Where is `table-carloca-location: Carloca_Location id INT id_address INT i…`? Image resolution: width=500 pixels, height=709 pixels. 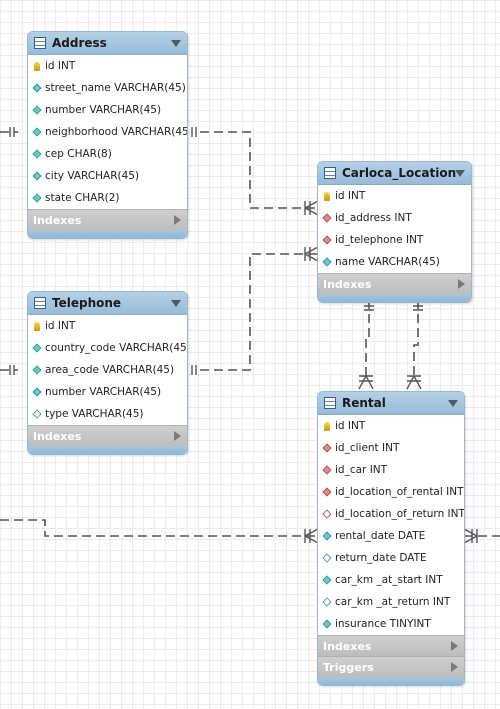 table-carloca-location: Carloca_Location id INT id_address INT i… is located at coordinates (394, 232).